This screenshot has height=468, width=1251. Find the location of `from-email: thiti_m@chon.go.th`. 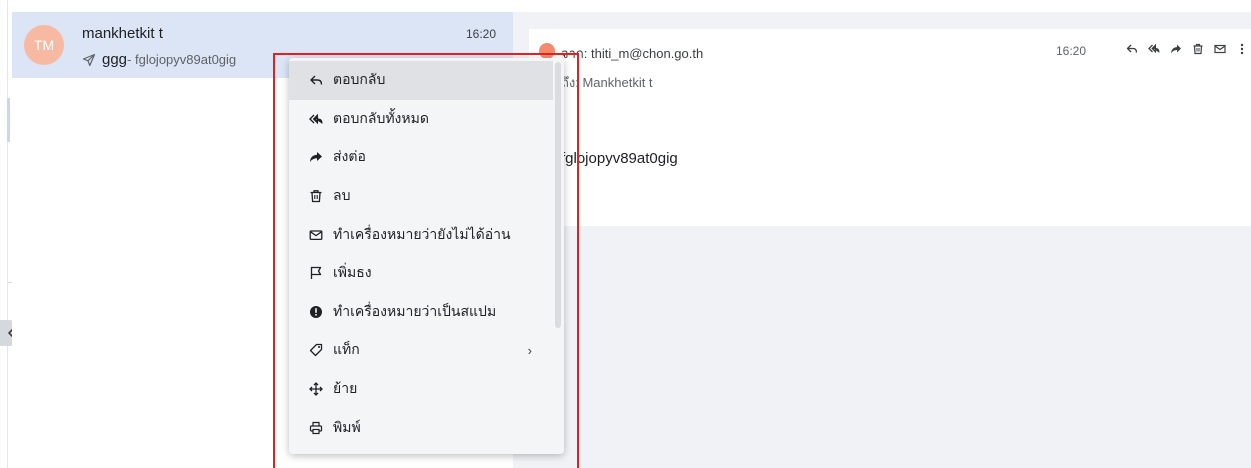

from-email: thiti_m@chon.go.th is located at coordinates (647, 53).